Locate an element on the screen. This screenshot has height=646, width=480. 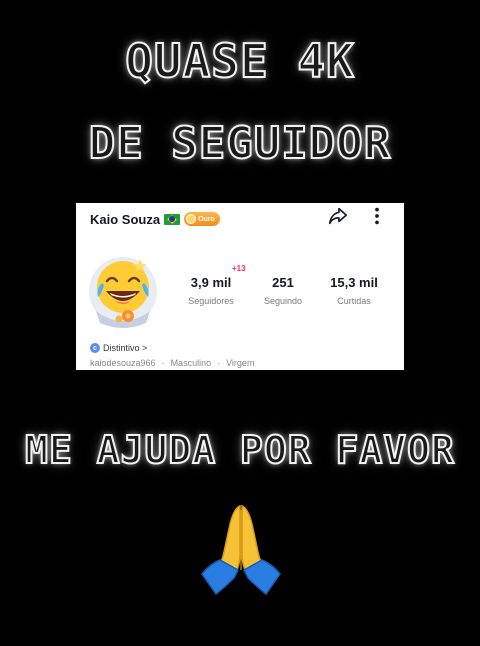
profile-sign: Virgem is located at coordinates (240, 363).